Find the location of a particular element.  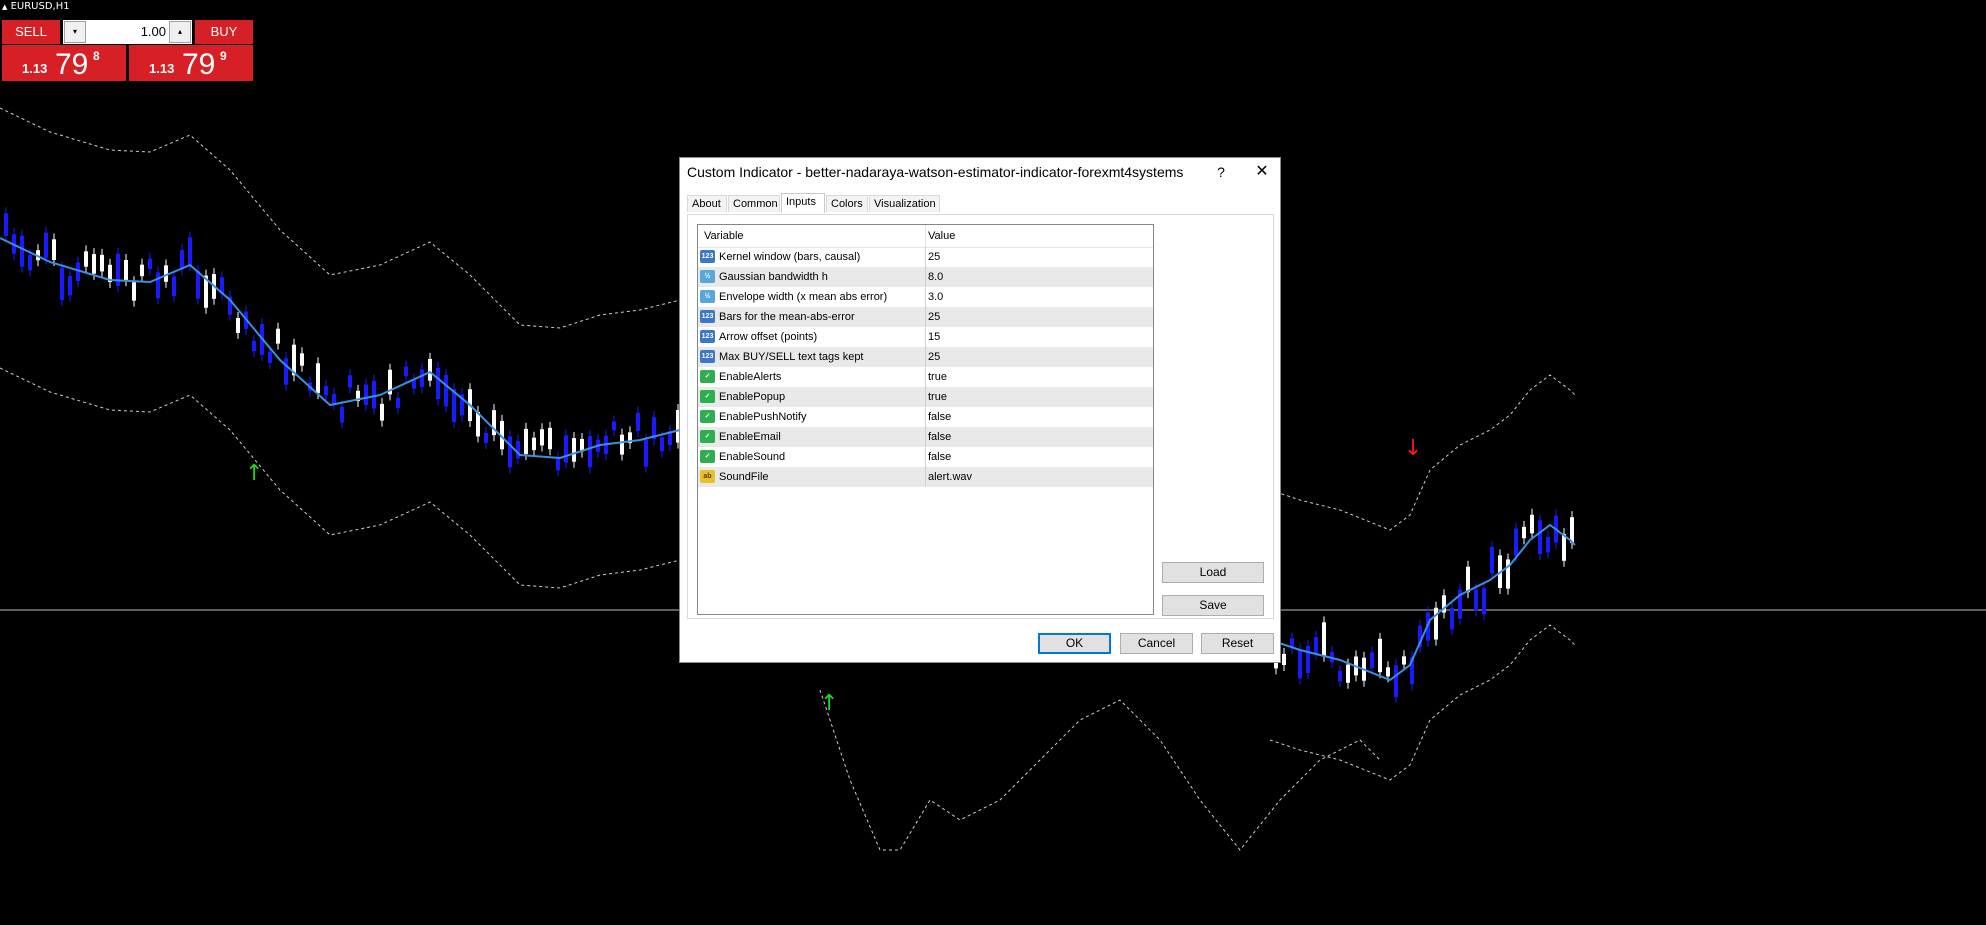

ask-price-big: 1.13 is located at coordinates (162, 68).